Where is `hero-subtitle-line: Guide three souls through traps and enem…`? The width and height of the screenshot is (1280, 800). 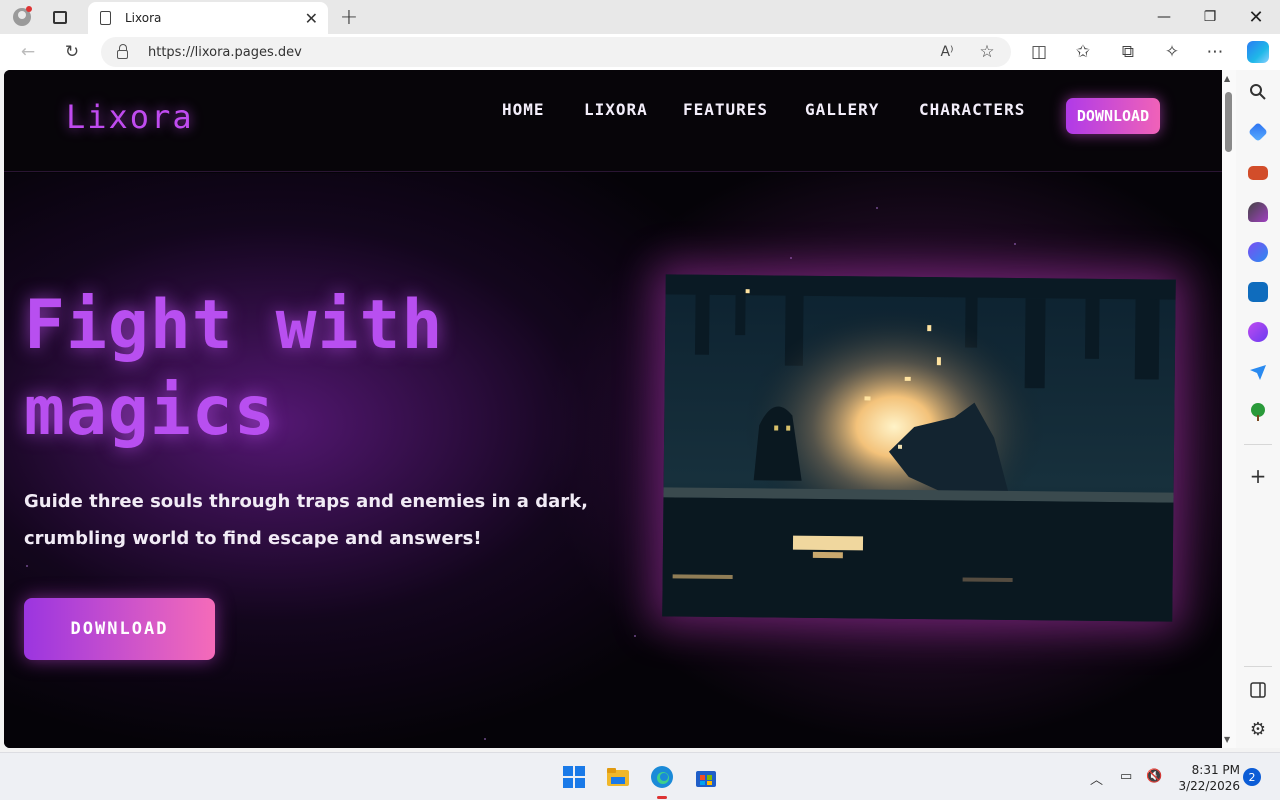
hero-subtitle-line: Guide three souls through traps and enem… is located at coordinates (306, 501).